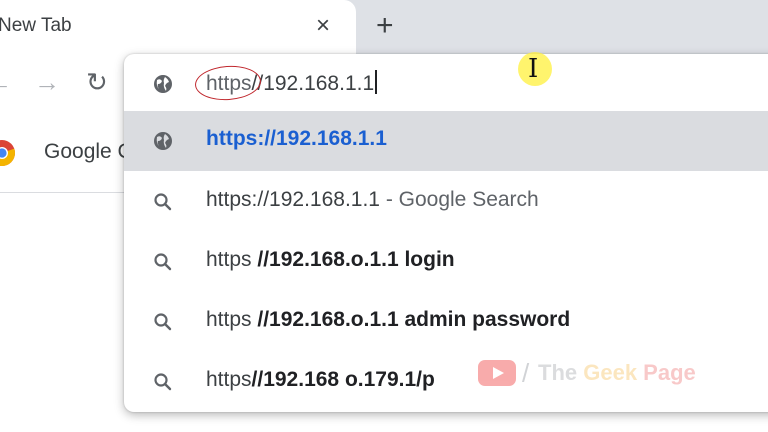 The image size is (768, 432). What do you see at coordinates (6, 82) in the screenshot?
I see `back-arrow-icon: ←` at bounding box center [6, 82].